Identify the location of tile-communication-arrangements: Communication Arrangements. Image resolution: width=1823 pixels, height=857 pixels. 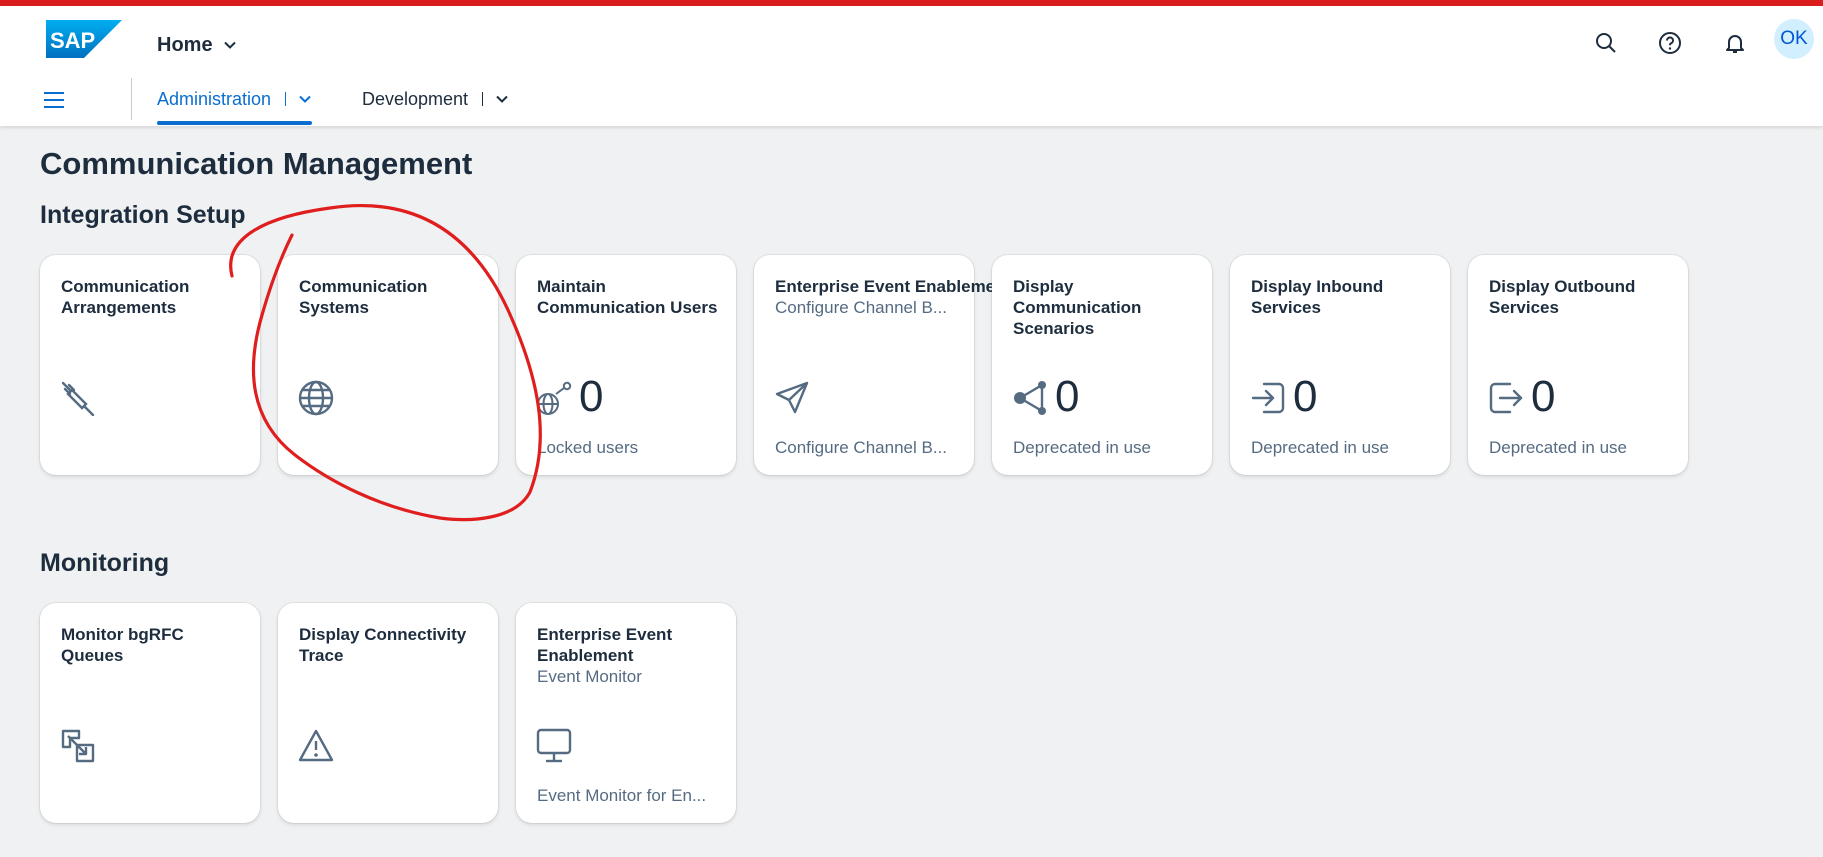
(150, 365).